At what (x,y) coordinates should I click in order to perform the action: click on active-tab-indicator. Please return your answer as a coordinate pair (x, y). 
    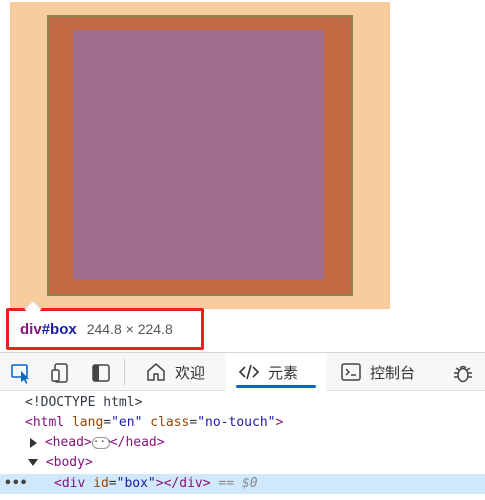
    Looking at the image, I should click on (276, 386).